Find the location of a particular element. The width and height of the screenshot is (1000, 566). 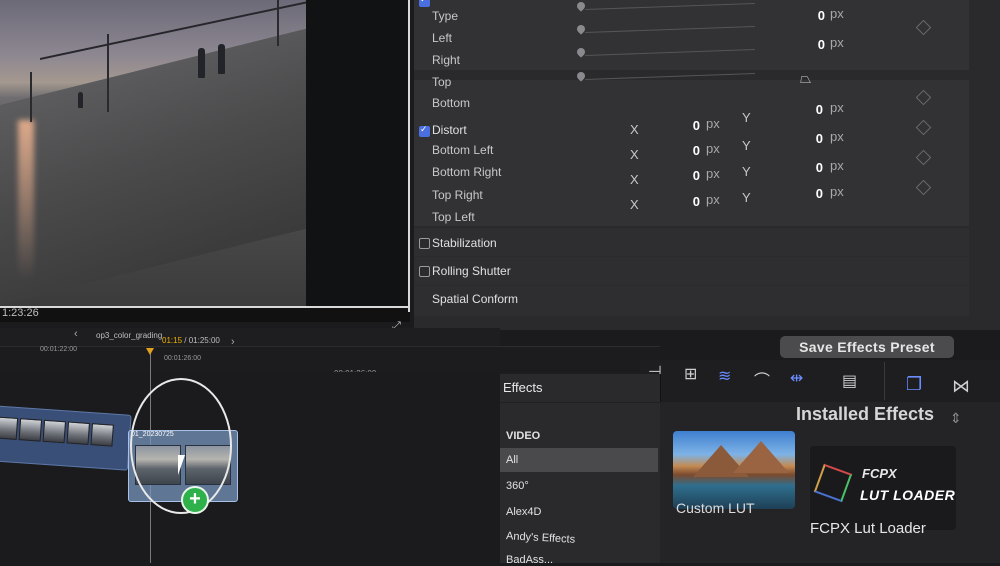

distort-tr-y-value: 0 is located at coordinates (808, 167).